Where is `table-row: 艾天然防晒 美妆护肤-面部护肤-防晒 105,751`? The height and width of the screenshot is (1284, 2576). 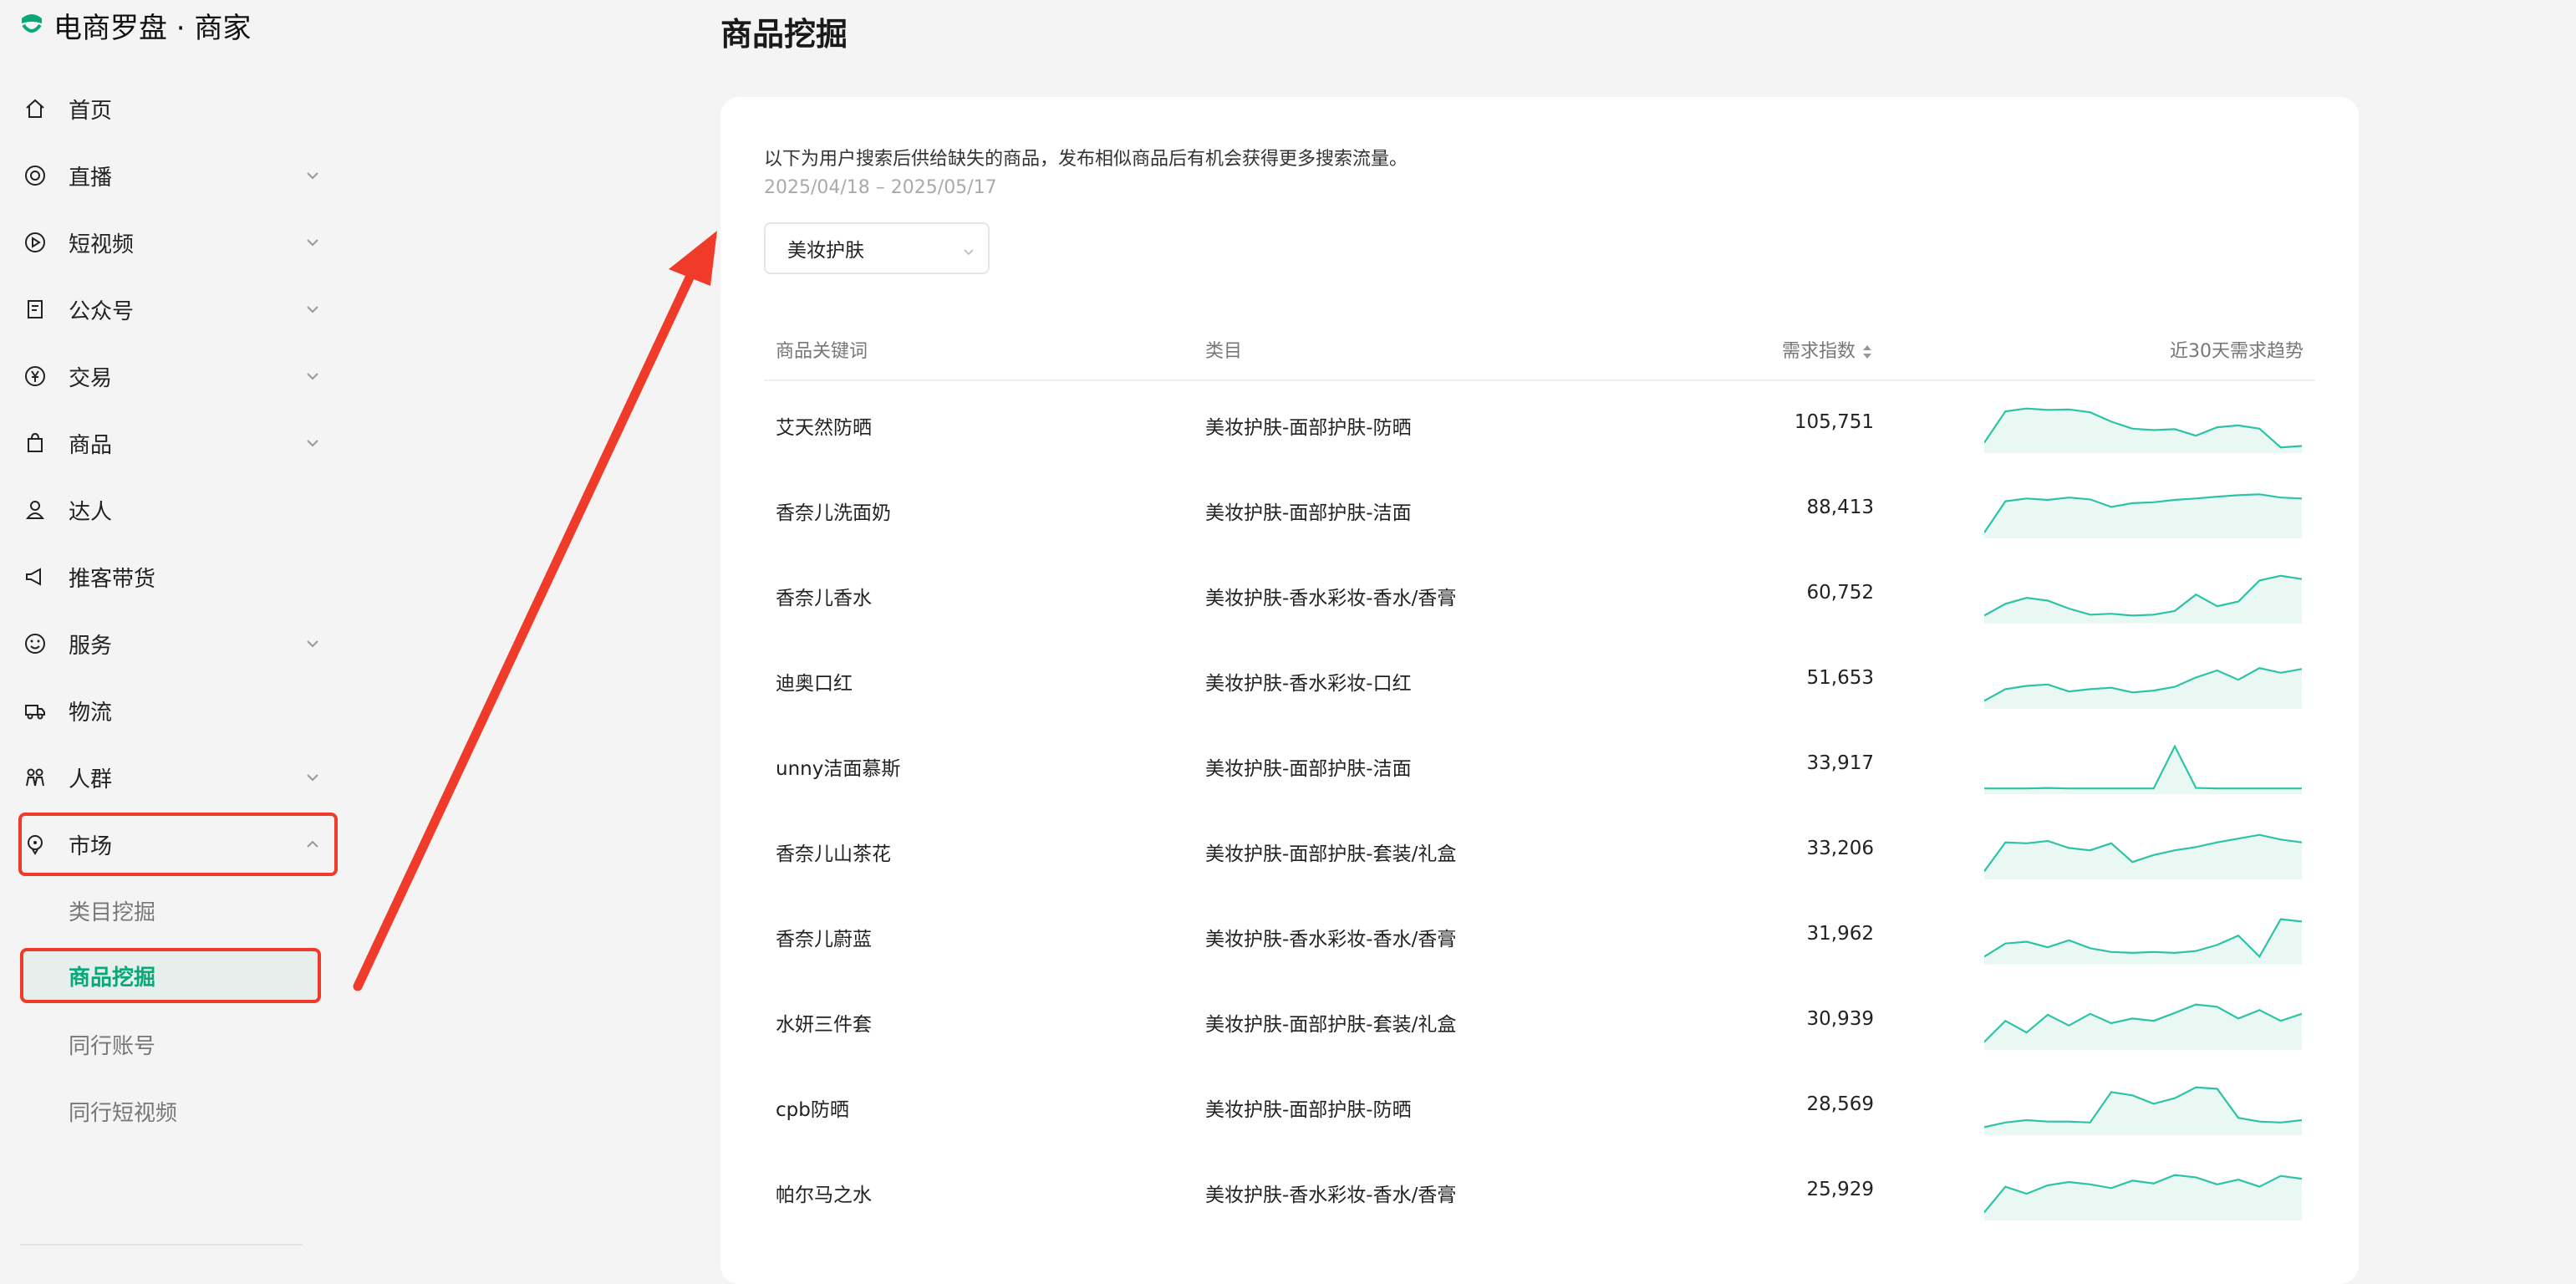
table-row: 艾天然防晒 美妆护肤-面部护肤-防晒 105,751 is located at coordinates (1539, 423).